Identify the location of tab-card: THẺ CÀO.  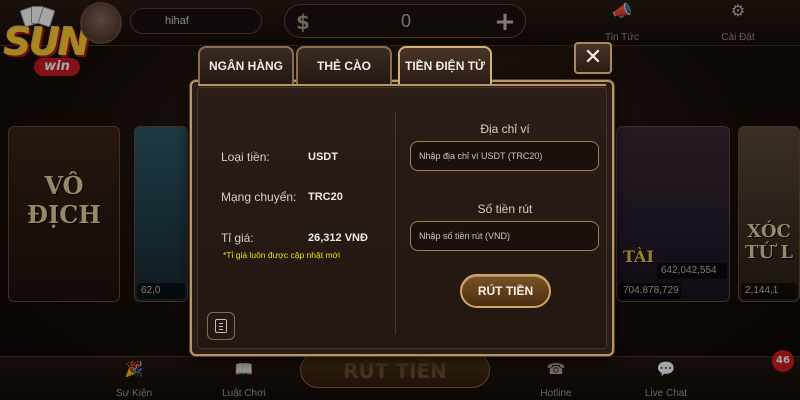
(344, 65).